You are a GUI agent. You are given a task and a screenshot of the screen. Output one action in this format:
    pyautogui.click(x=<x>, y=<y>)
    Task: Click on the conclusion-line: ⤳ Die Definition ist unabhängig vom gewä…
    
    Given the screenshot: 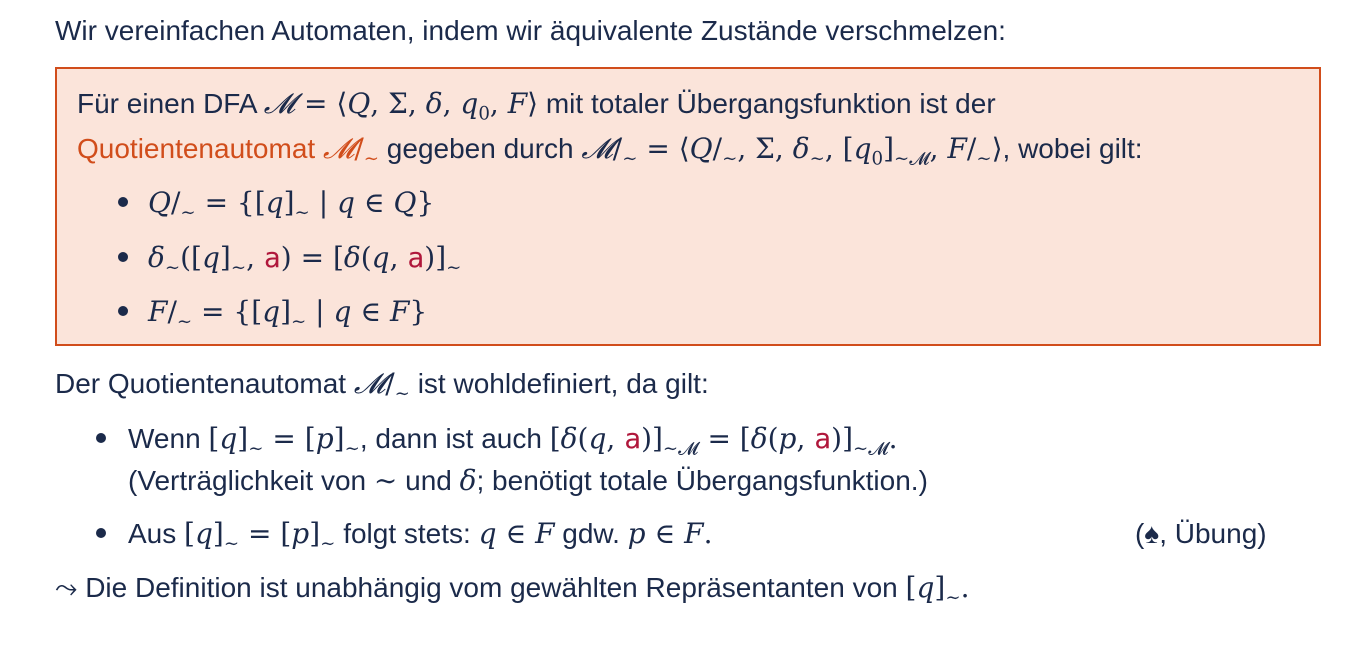 What is the action you would take?
    pyautogui.click(x=512, y=590)
    